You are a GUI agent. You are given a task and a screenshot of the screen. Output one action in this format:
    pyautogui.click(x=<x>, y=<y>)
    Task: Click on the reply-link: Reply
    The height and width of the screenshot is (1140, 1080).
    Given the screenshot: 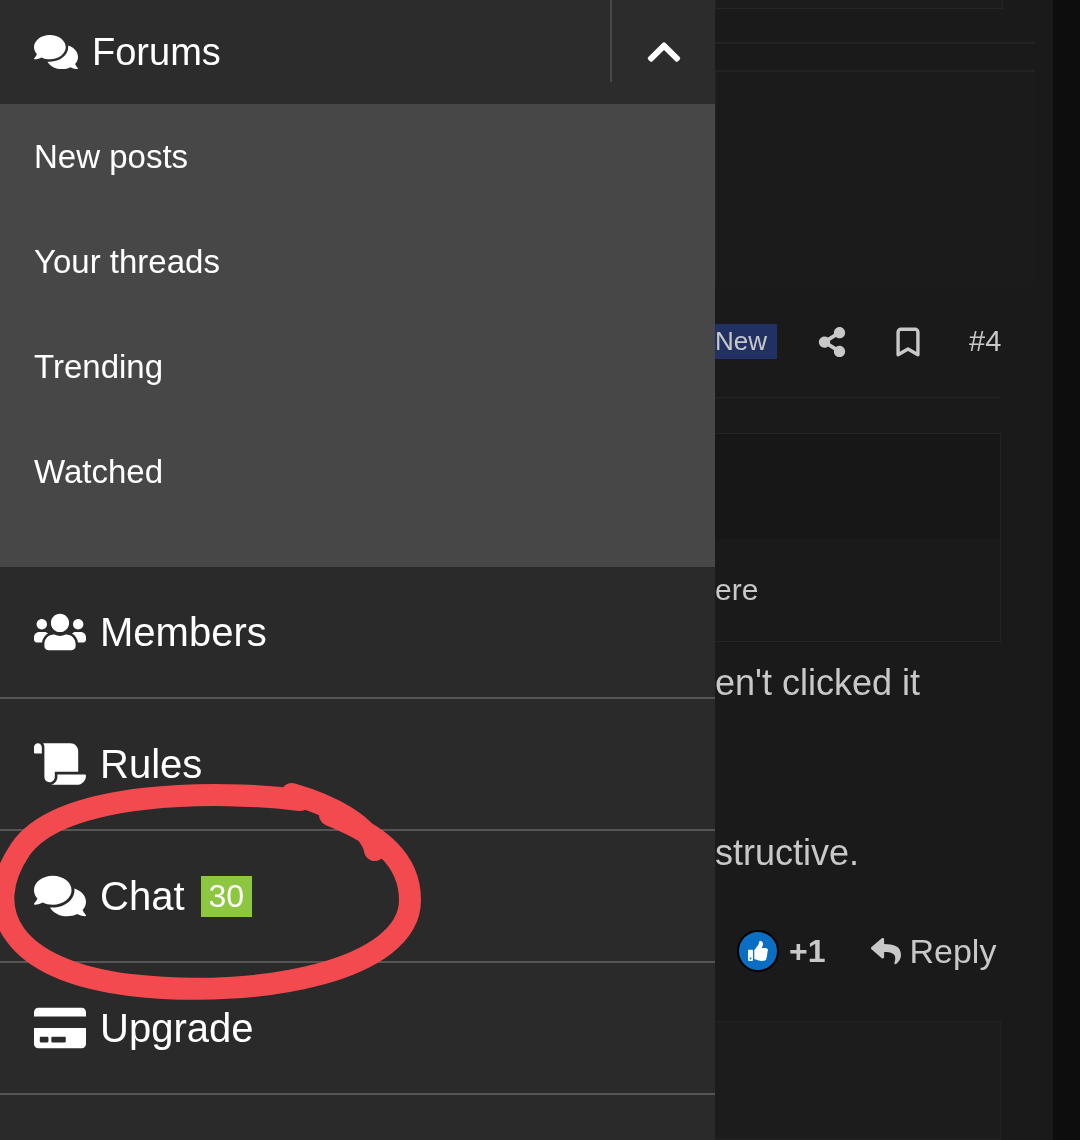 What is the action you would take?
    pyautogui.click(x=934, y=951)
    